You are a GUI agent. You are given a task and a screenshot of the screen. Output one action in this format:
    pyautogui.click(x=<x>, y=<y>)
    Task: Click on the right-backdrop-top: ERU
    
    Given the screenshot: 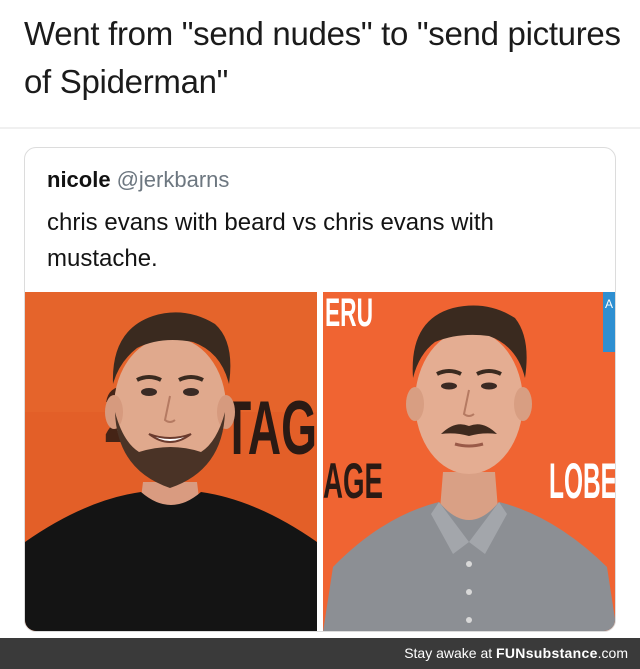 What is the action you would take?
    pyautogui.click(x=349, y=313)
    